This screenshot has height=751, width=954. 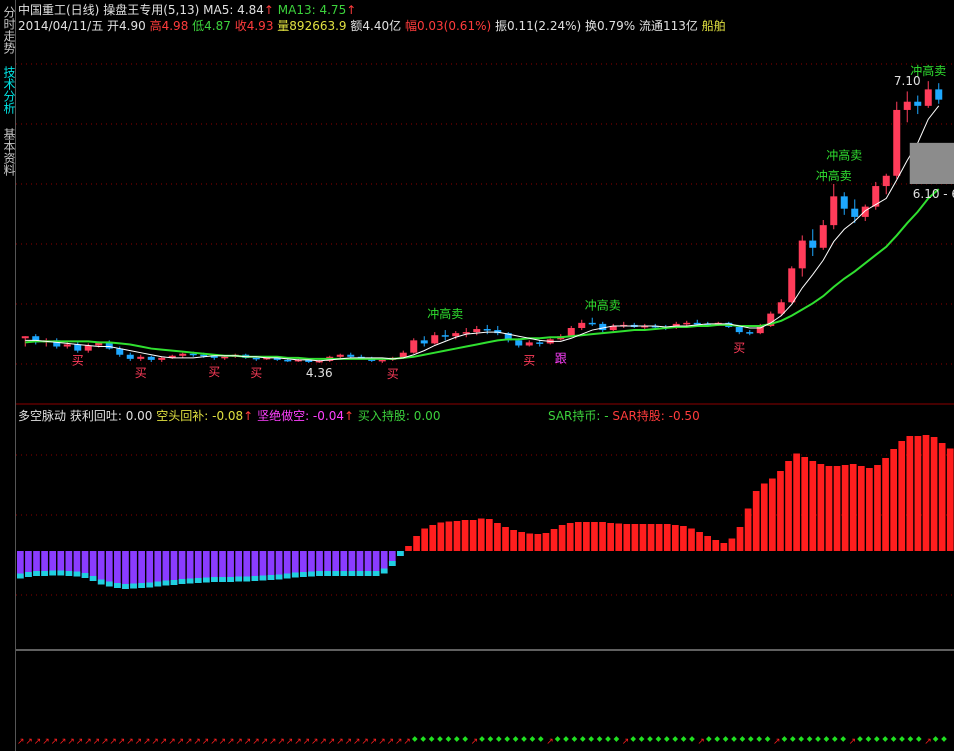 I want to click on tab-fundamentals: 基本资料, so click(x=8, y=152).